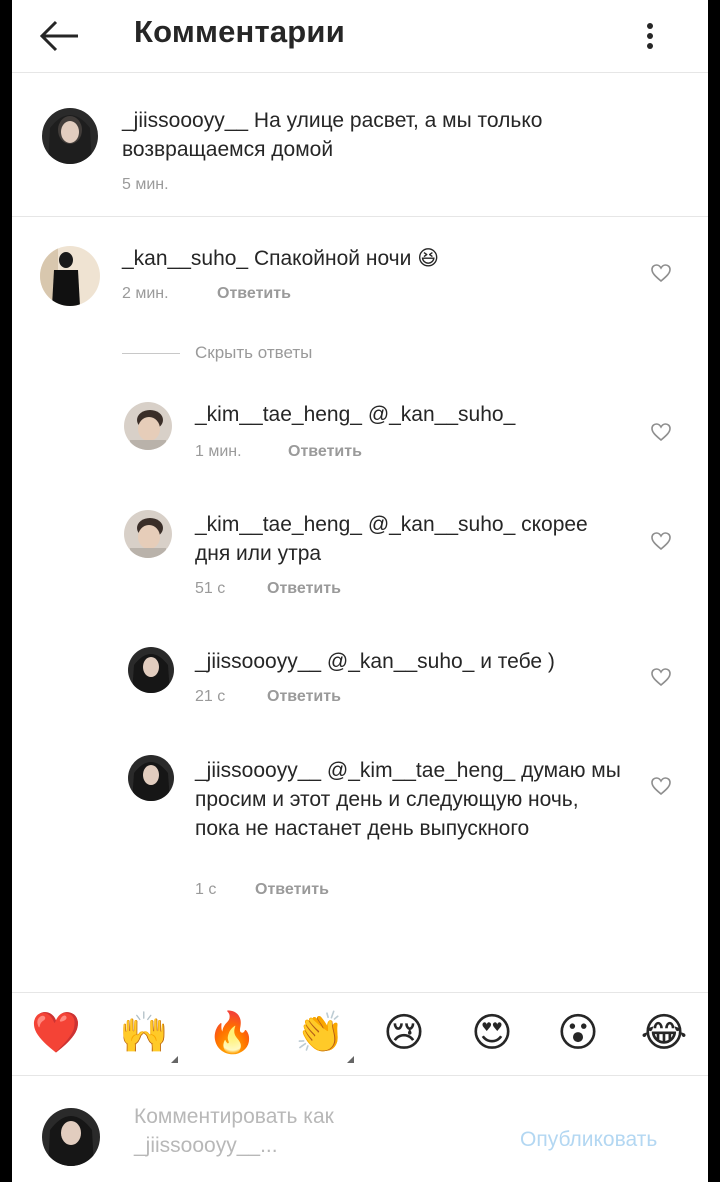  Describe the element at coordinates (360, 36) in the screenshot. I see `header: Комментарии` at that location.